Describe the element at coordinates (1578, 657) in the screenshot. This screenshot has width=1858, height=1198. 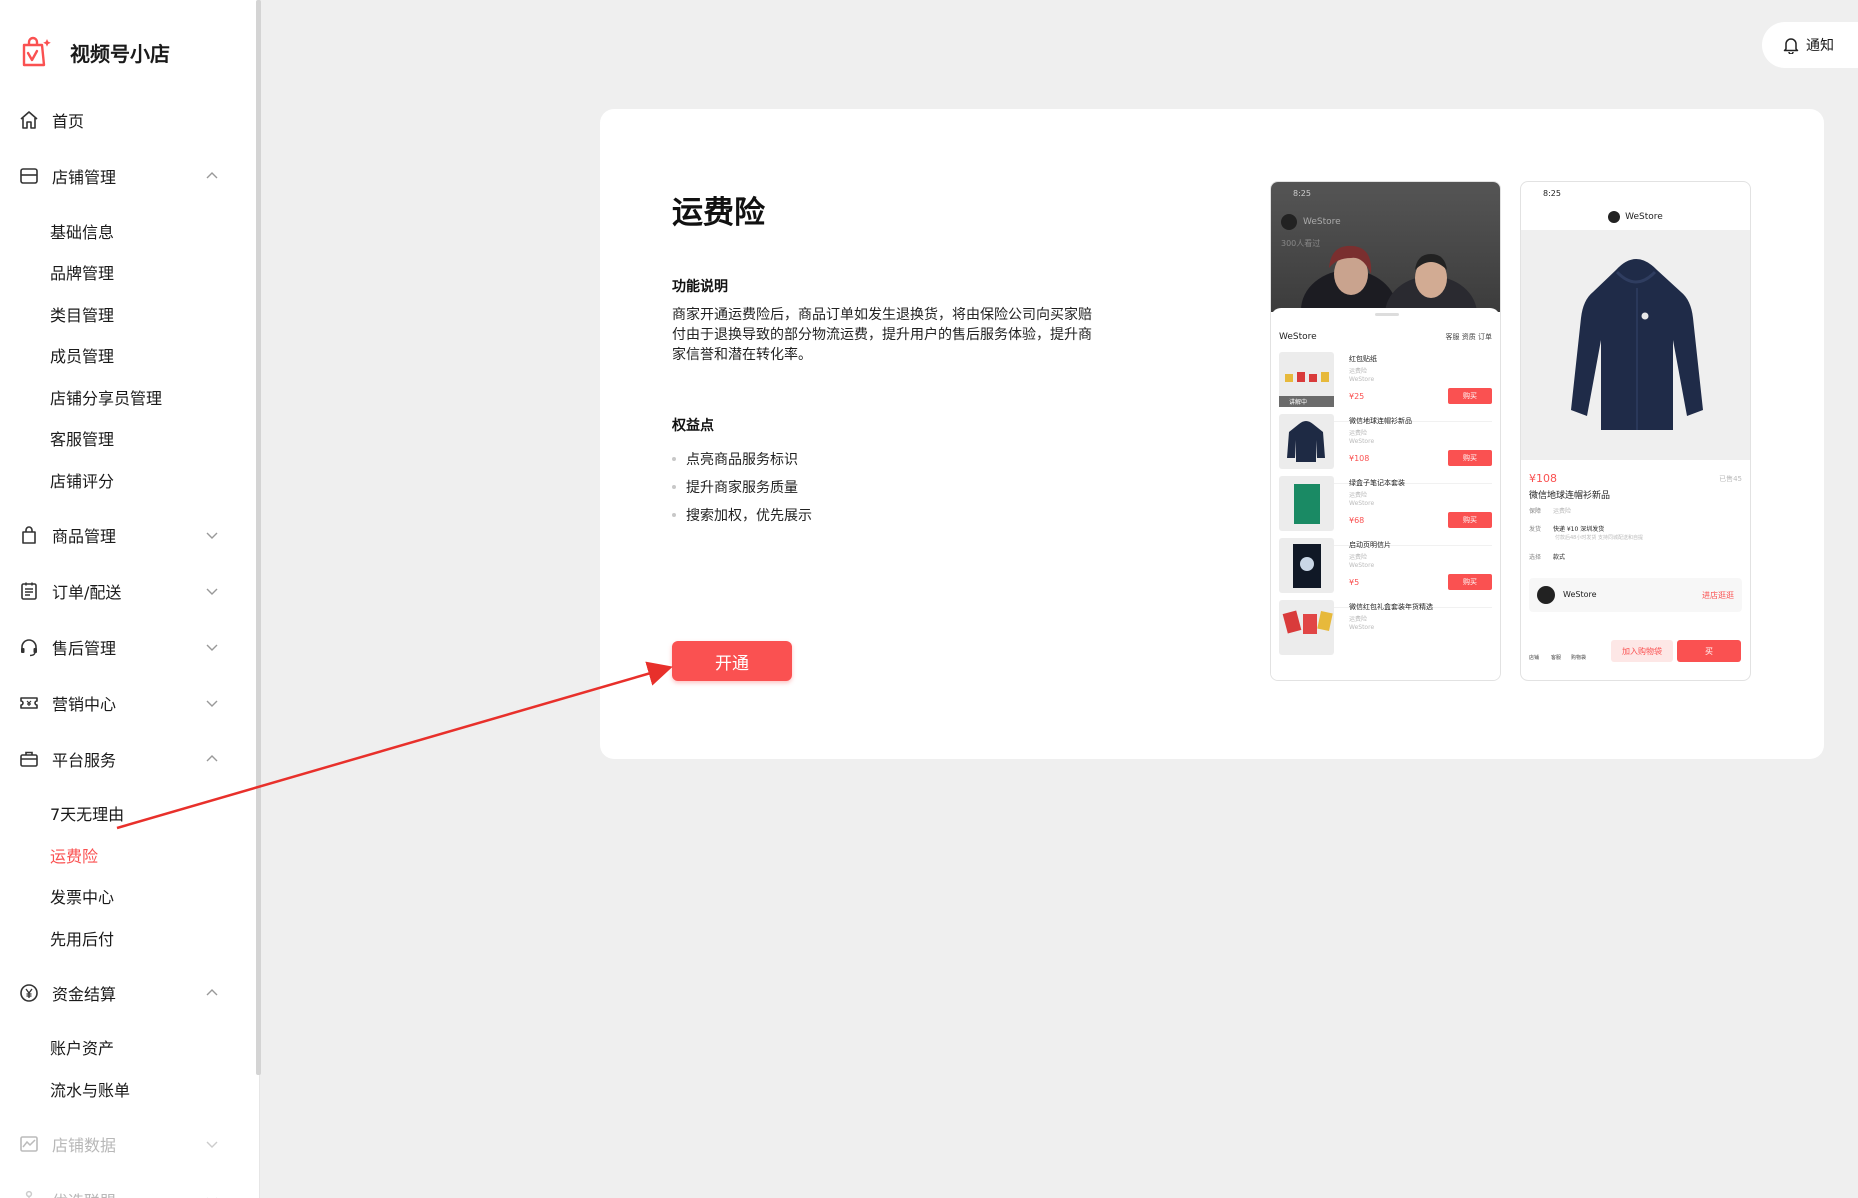
I see `footer-bag-label: 购物袋` at that location.